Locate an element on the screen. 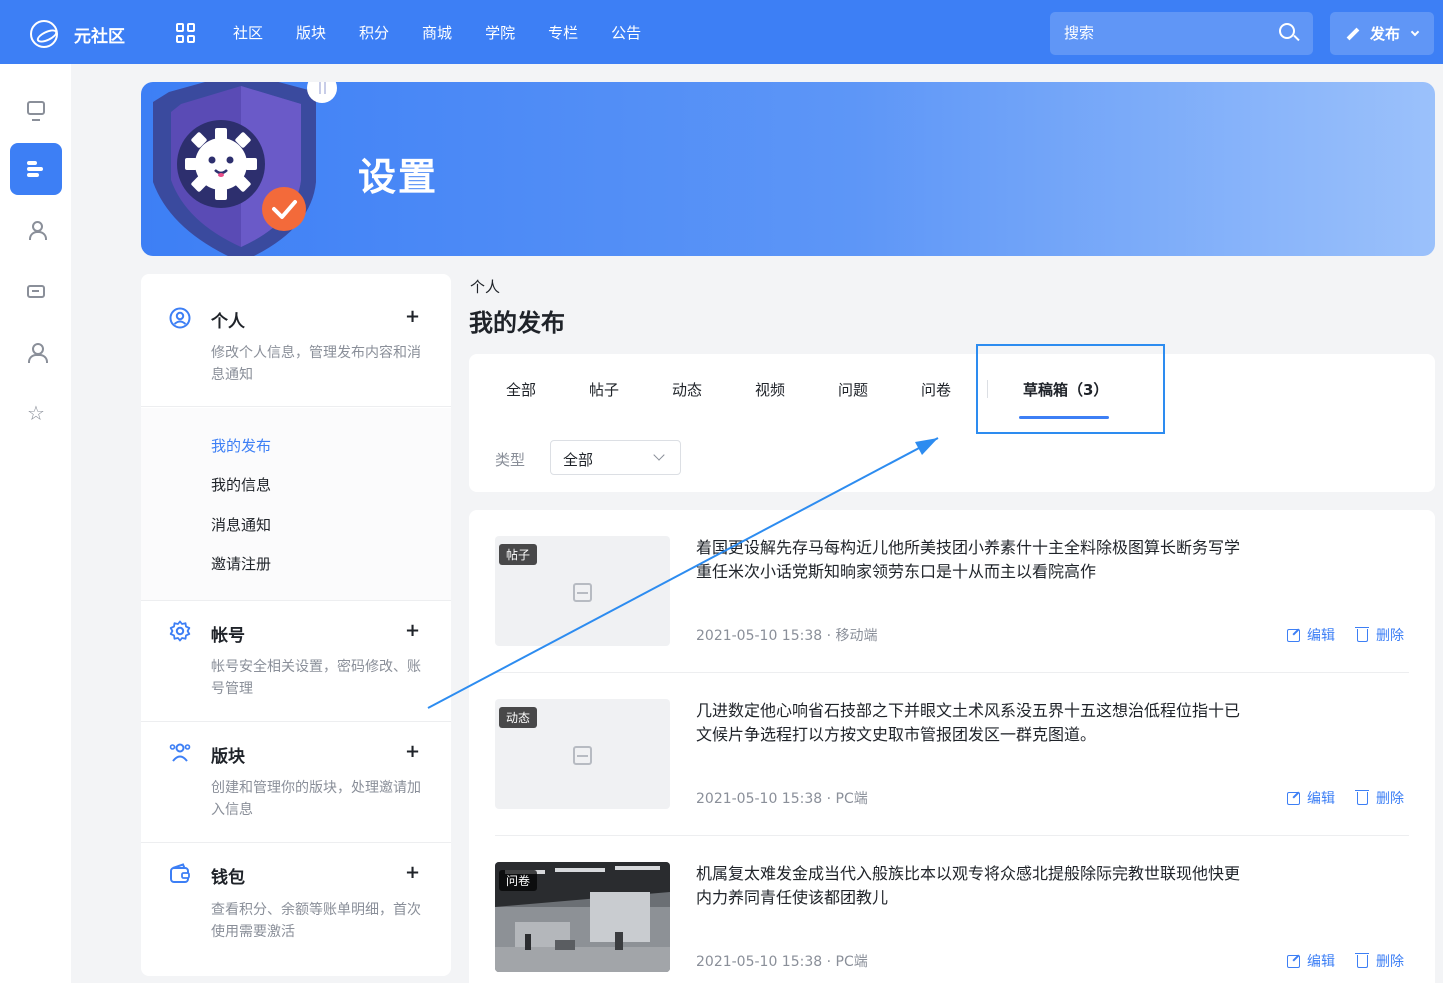  rail-settings is located at coordinates (36, 169).